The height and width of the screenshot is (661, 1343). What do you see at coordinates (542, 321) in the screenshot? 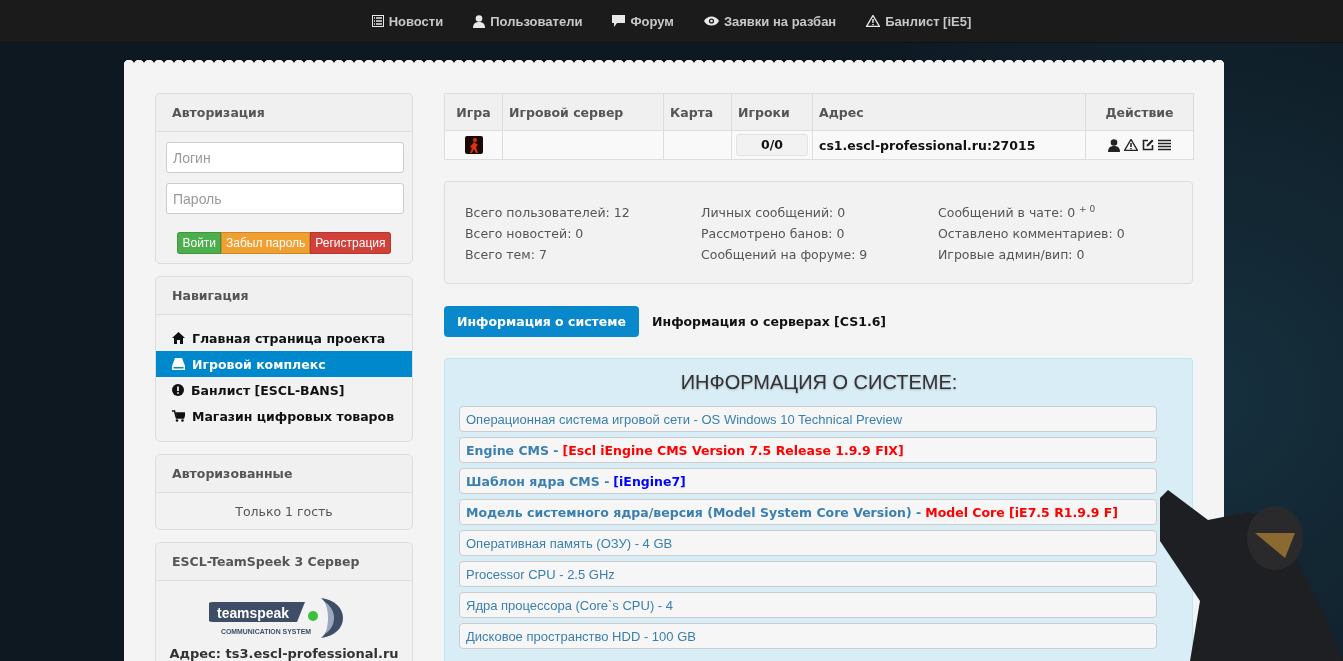
I see `tab: Информация о системе` at bounding box center [542, 321].